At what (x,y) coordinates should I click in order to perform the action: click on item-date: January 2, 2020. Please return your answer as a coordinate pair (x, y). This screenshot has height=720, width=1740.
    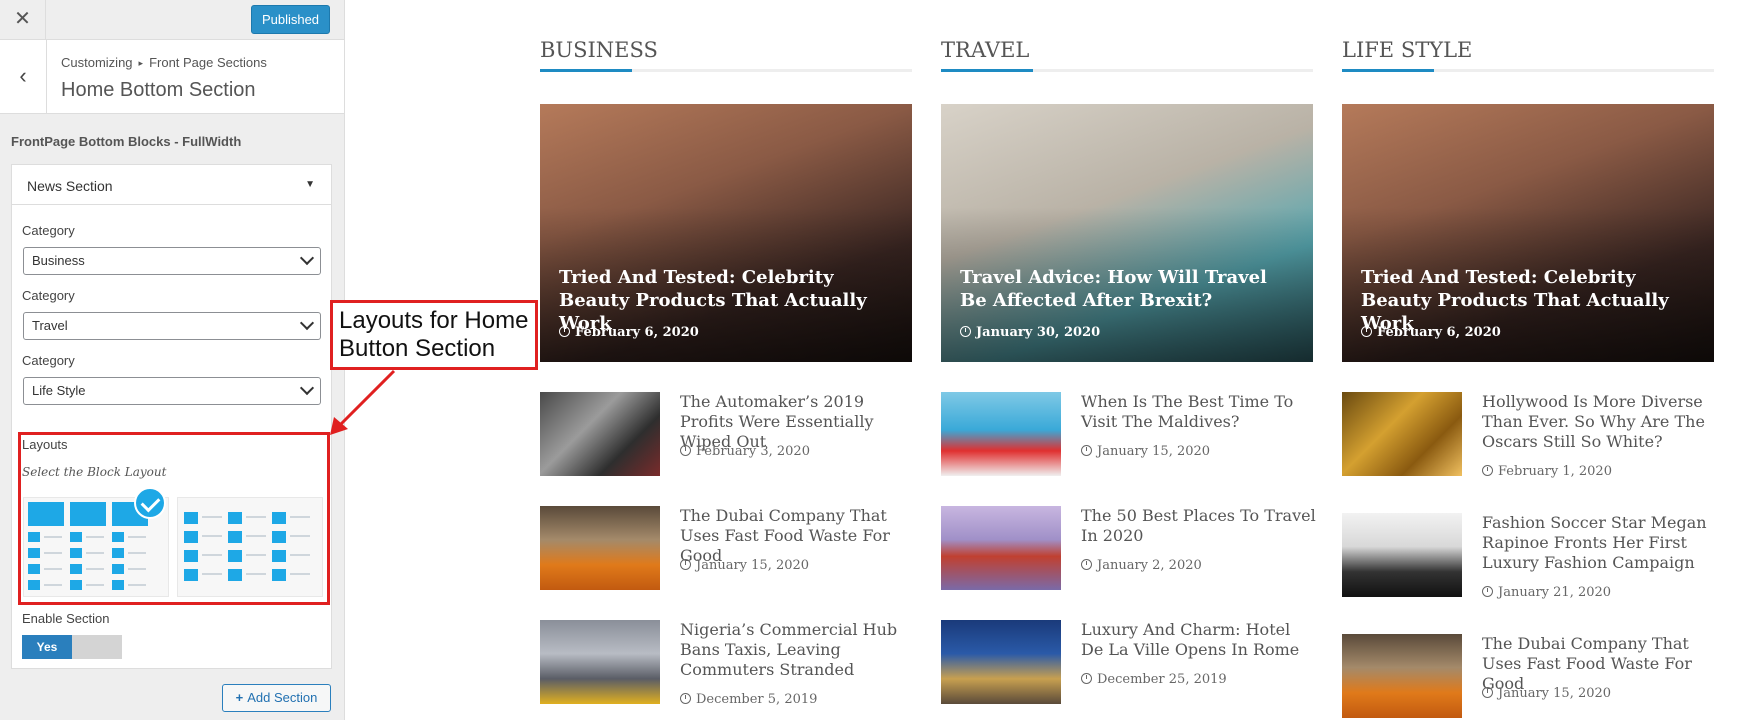
    Looking at the image, I should click on (1141, 565).